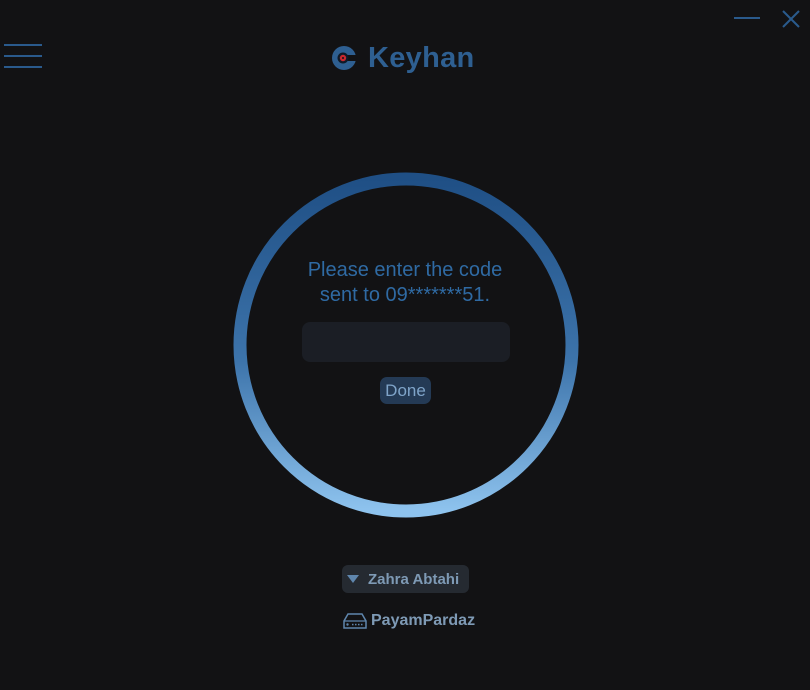 This screenshot has width=810, height=690. What do you see at coordinates (423, 620) in the screenshot?
I see `organization-name: PayamPardaz` at bounding box center [423, 620].